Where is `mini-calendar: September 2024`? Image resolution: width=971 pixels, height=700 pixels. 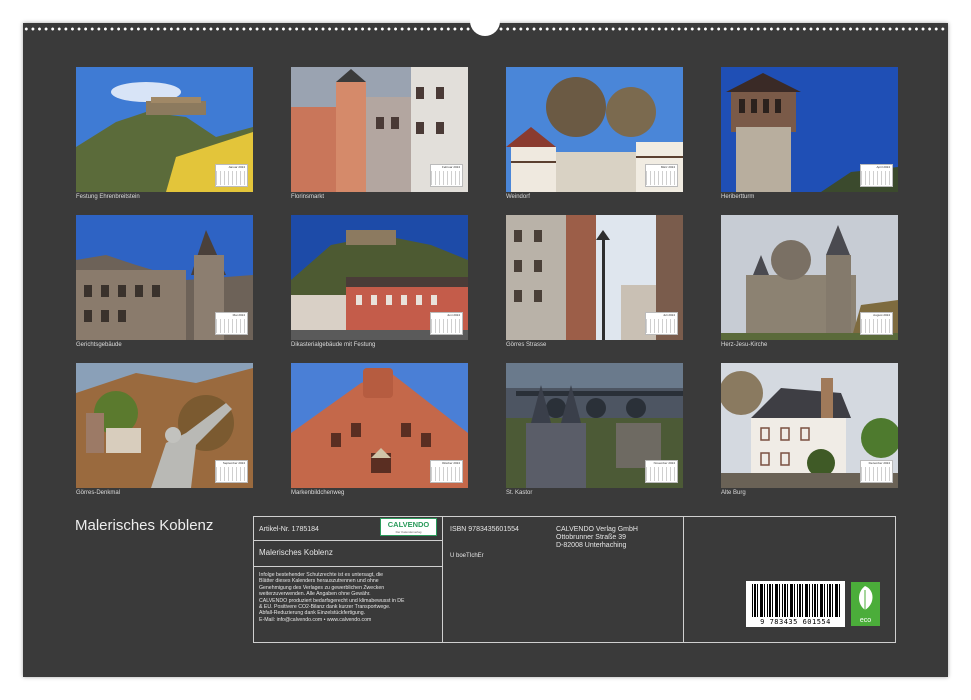 mini-calendar: September 2024 is located at coordinates (231, 471).